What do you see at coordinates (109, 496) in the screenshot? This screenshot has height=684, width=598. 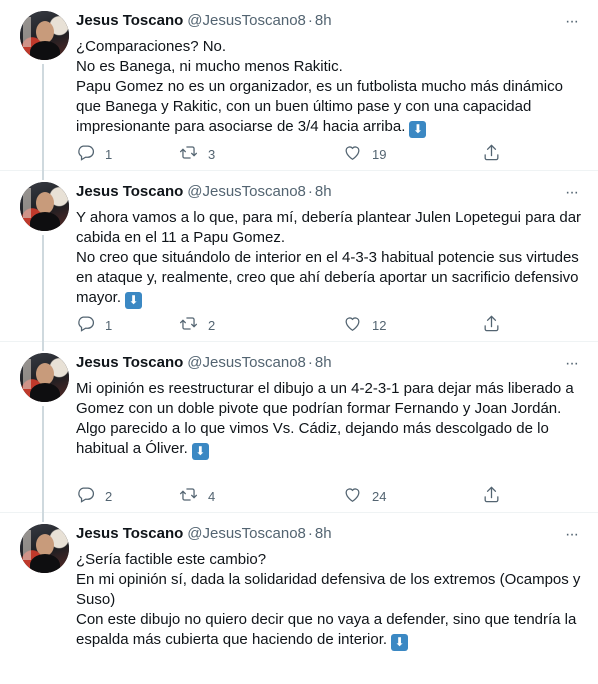 I see `reply-count: 2` at bounding box center [109, 496].